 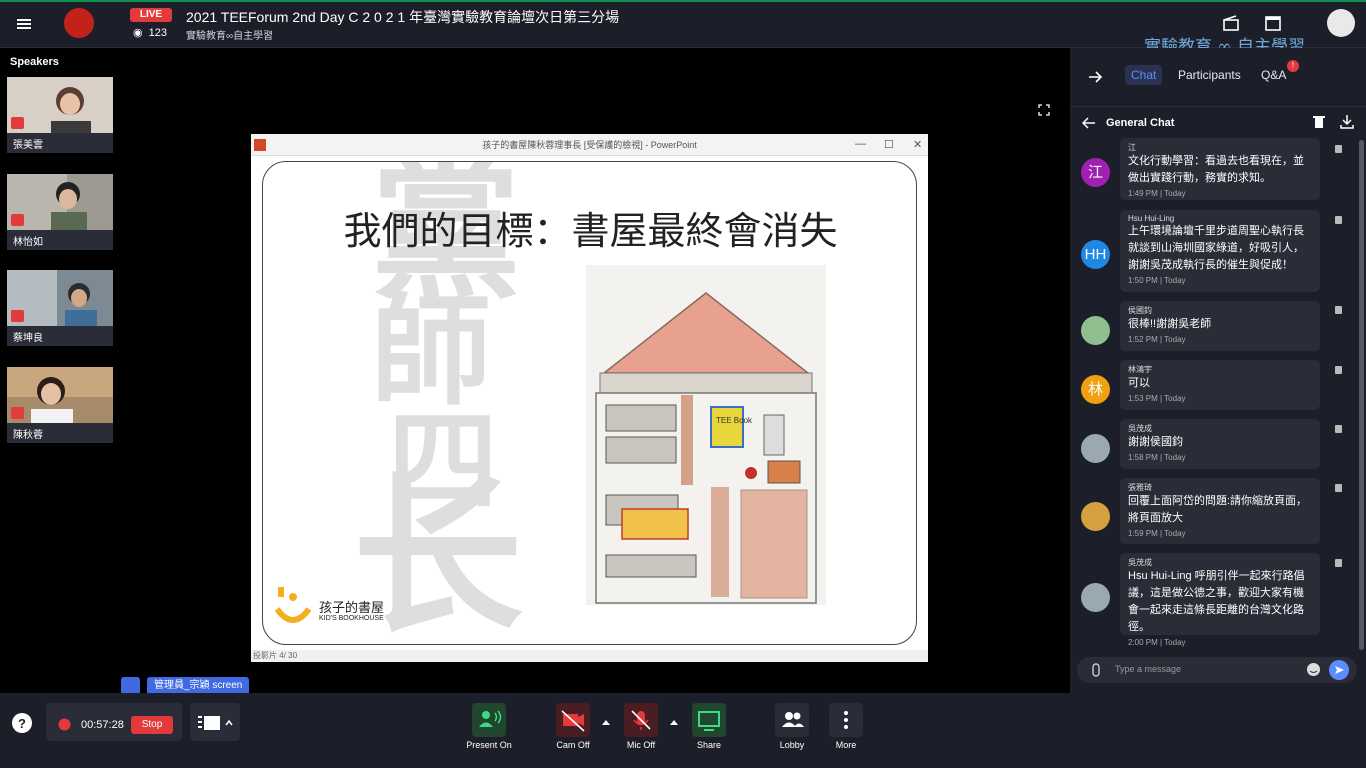 What do you see at coordinates (641, 745) in the screenshot?
I see `mic-off-label: Mic Off` at bounding box center [641, 745].